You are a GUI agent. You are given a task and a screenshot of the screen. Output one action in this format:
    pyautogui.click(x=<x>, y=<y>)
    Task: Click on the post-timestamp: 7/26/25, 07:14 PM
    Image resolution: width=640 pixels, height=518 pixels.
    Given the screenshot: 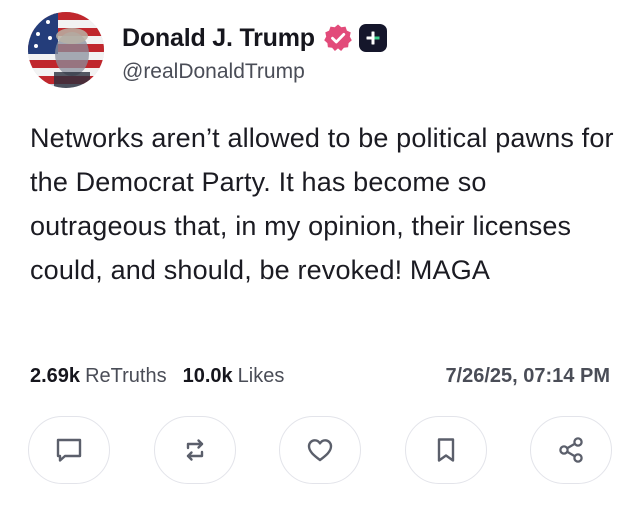 What is the action you would take?
    pyautogui.click(x=527, y=375)
    